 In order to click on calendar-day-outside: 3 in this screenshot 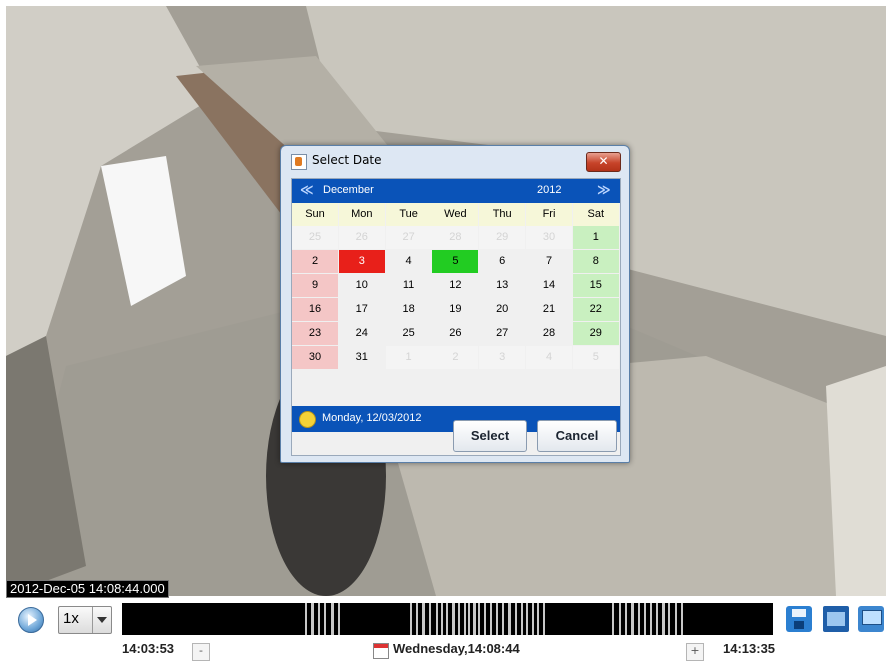, I will do `click(502, 357)`.